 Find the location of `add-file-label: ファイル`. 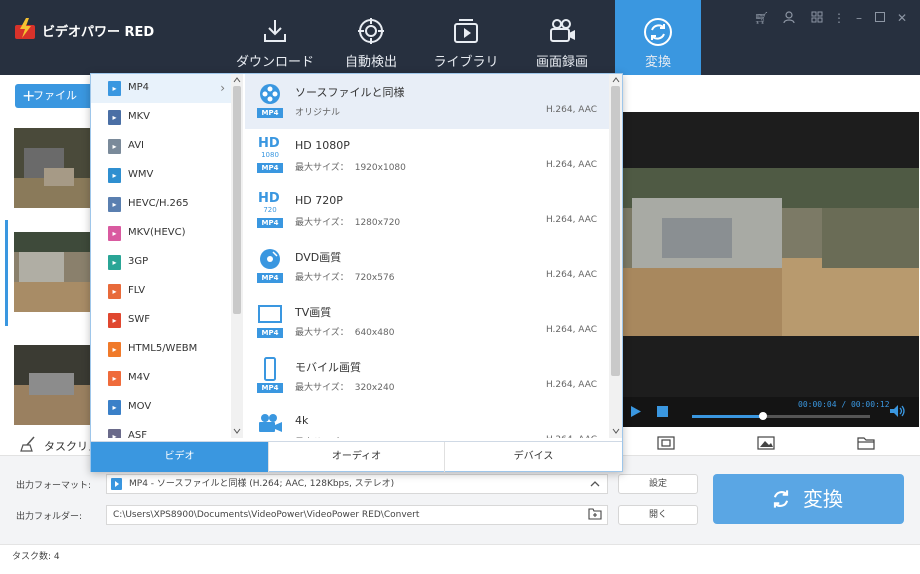

add-file-label: ファイル is located at coordinates (55, 95).